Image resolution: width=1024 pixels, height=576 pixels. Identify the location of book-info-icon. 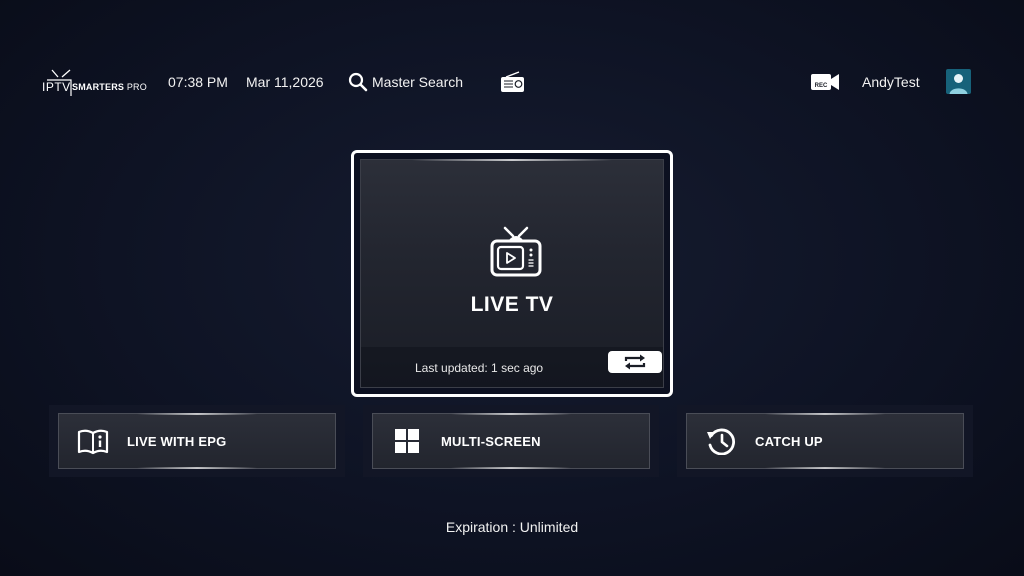
(93, 442).